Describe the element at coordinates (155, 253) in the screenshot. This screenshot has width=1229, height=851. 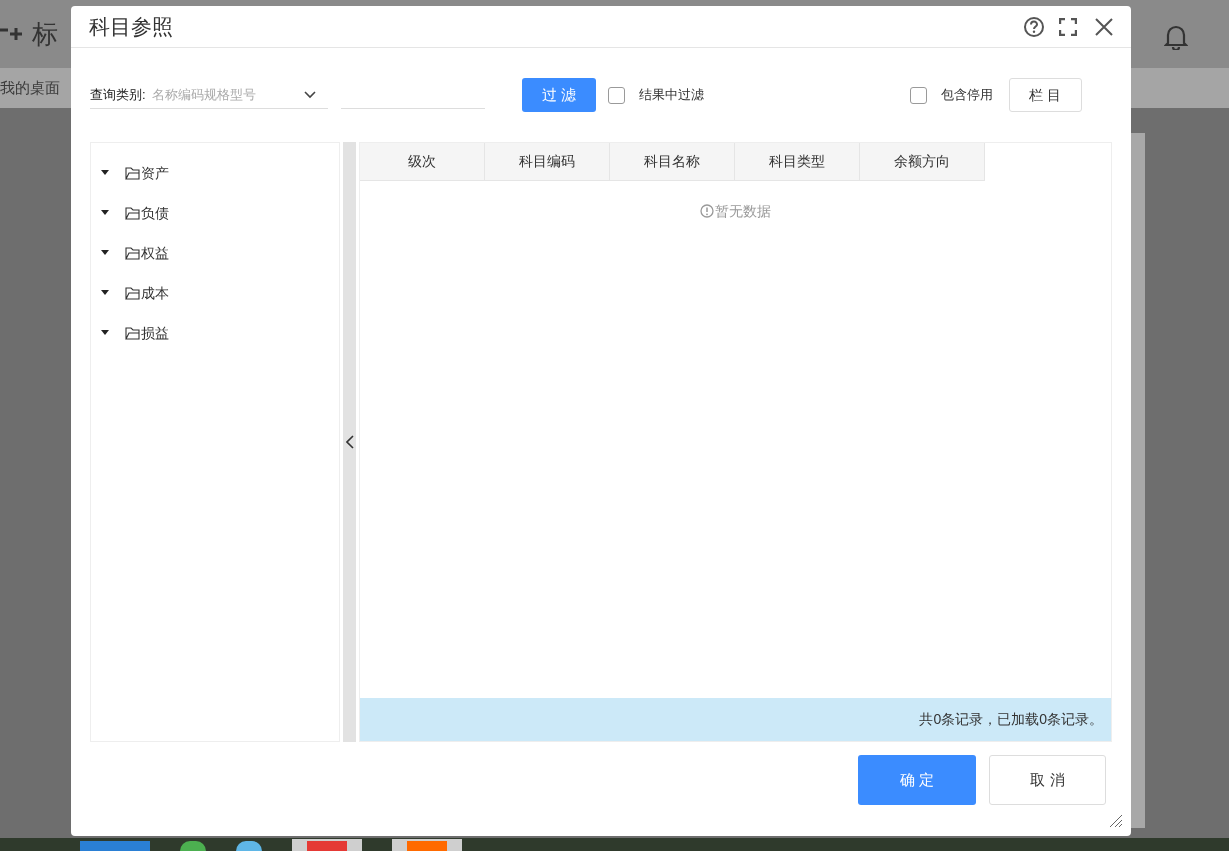
I see `tree-item: 权益` at that location.